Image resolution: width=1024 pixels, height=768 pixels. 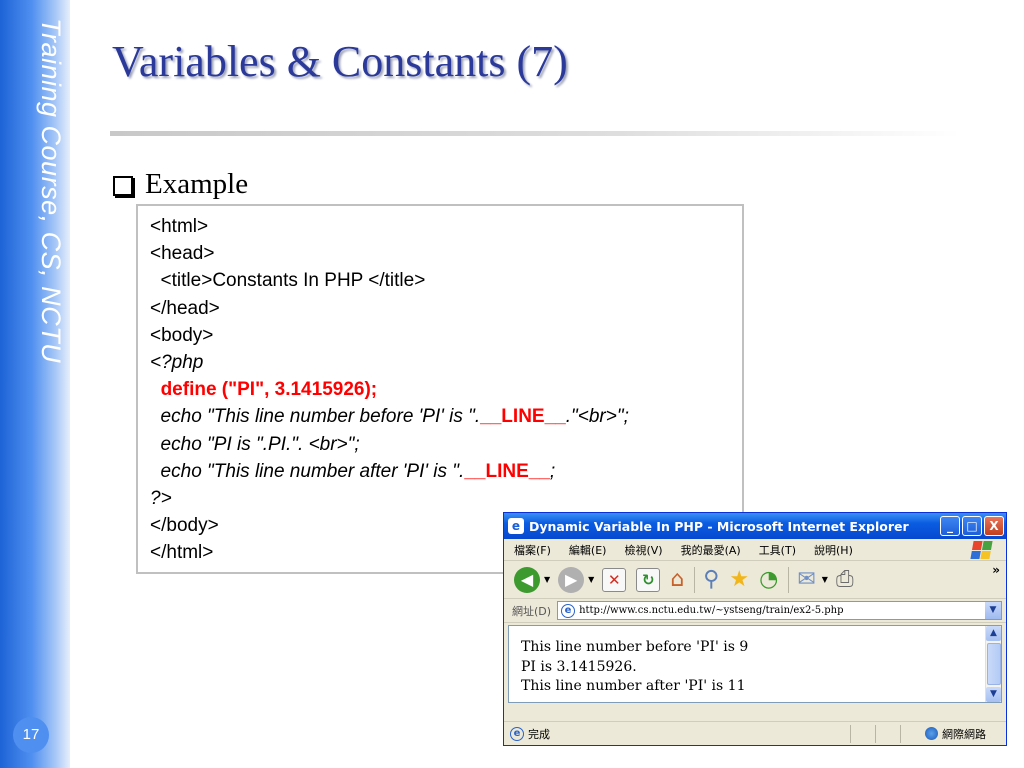 What do you see at coordinates (446, 362) in the screenshot?
I see `code-line: <?php` at bounding box center [446, 362].